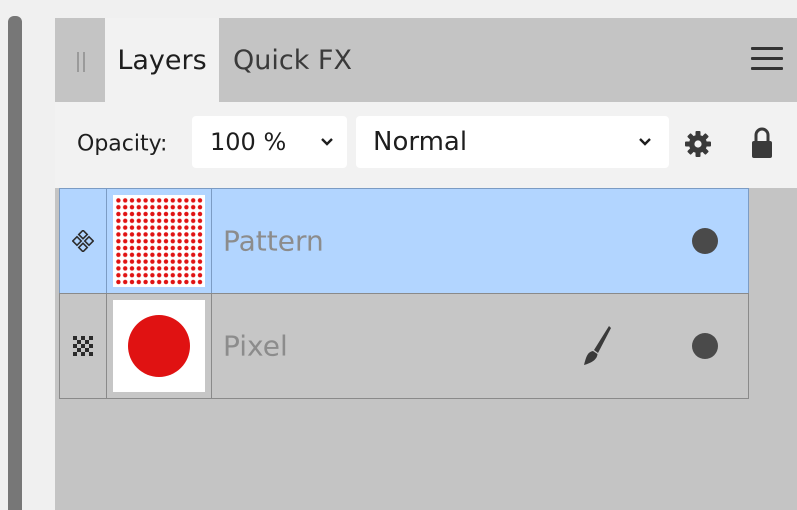 This screenshot has height=510, width=797. What do you see at coordinates (420, 142) in the screenshot?
I see `blend-mode-value: Normal` at bounding box center [420, 142].